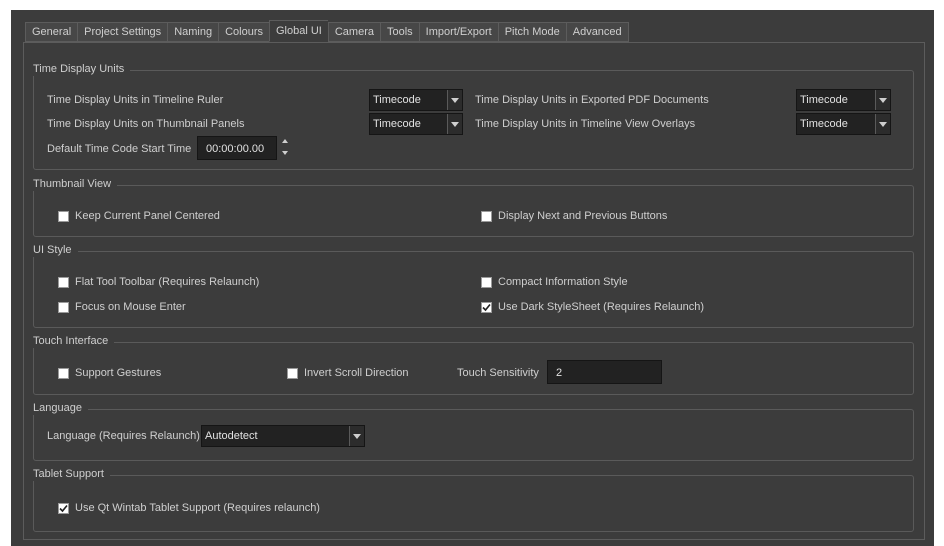 Image resolution: width=944 pixels, height=546 pixels. I want to click on tab-tools: Tools, so click(399, 32).